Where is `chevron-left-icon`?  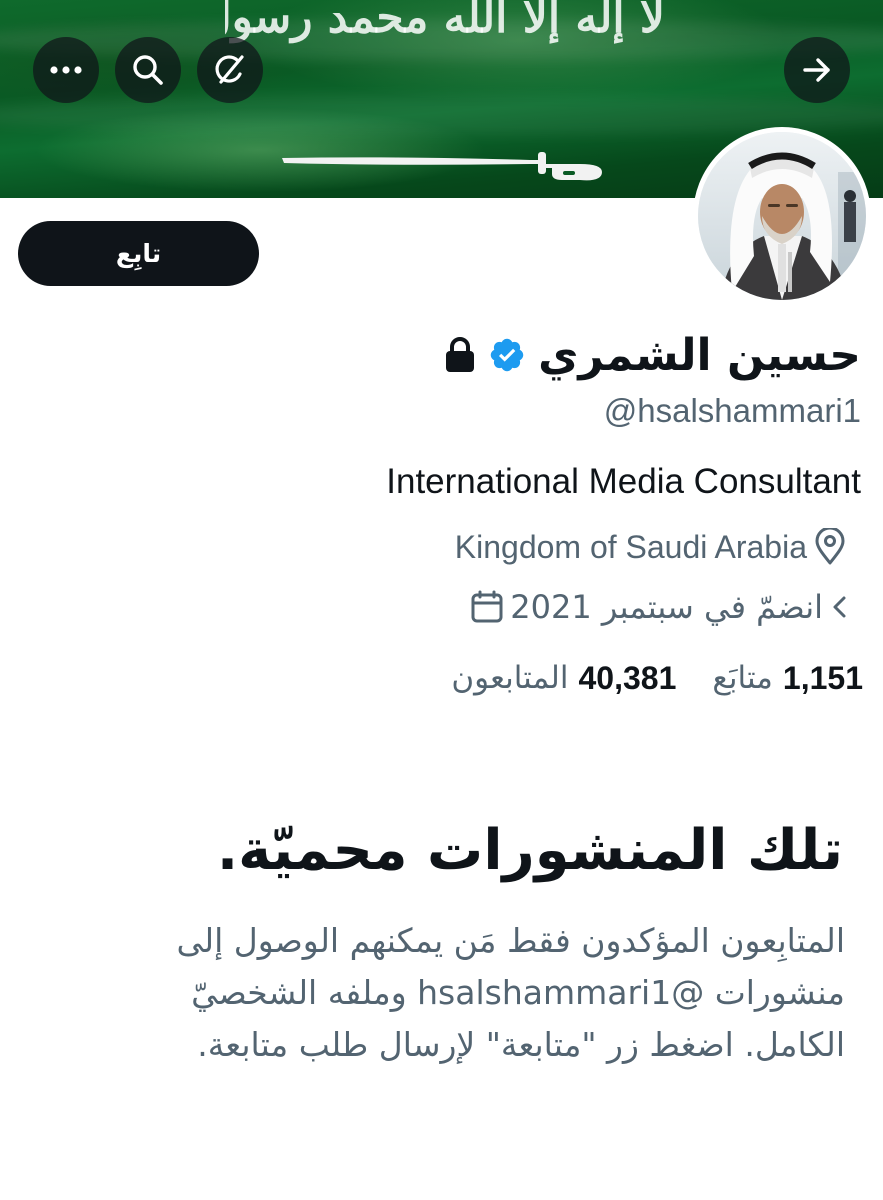 chevron-left-icon is located at coordinates (839, 607).